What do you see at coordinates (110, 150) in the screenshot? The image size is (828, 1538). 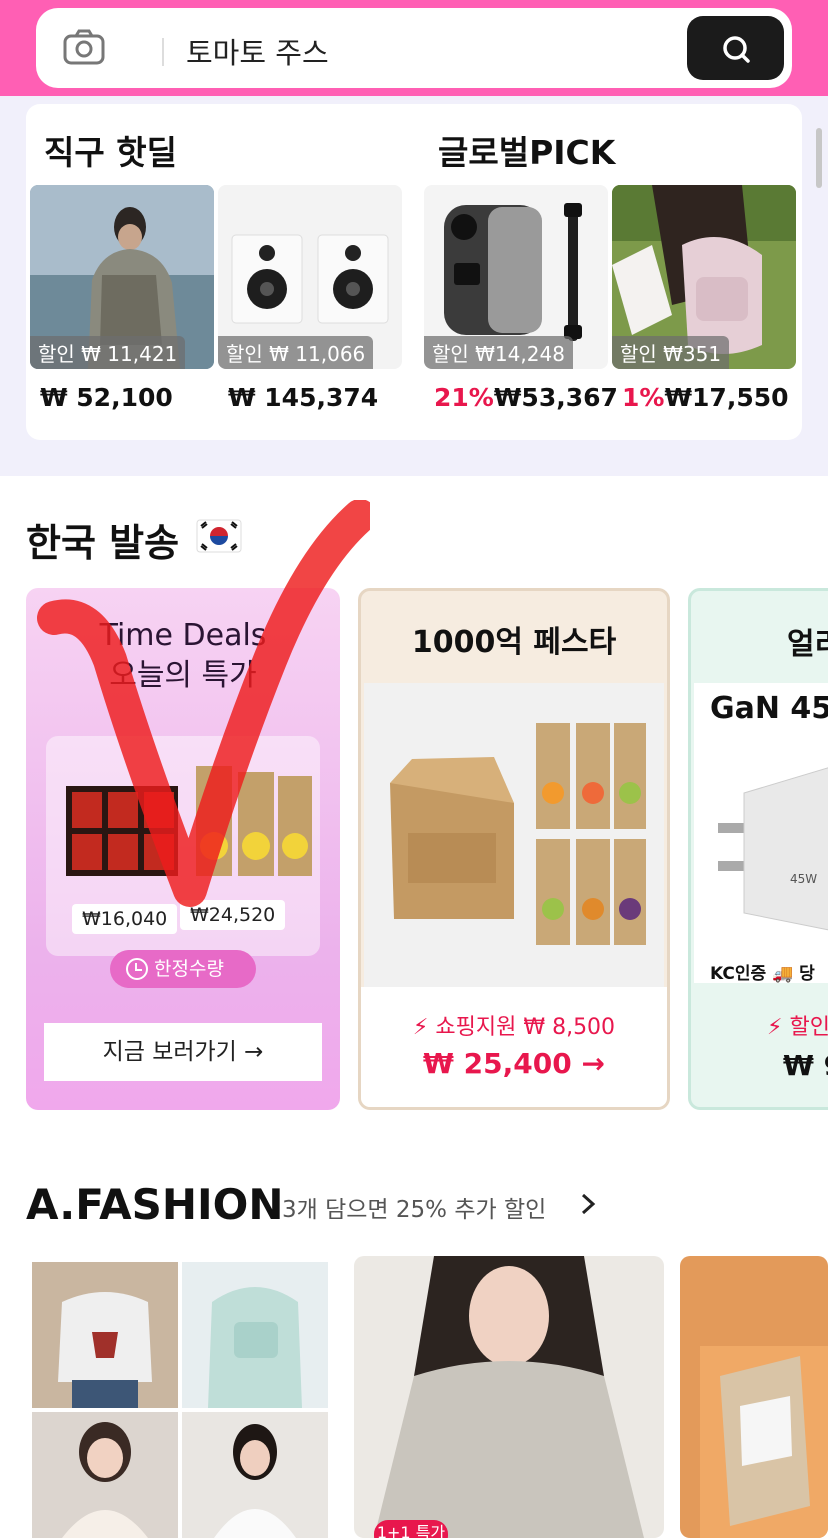 I see `hotdeal-title: 직구 핫딜` at bounding box center [110, 150].